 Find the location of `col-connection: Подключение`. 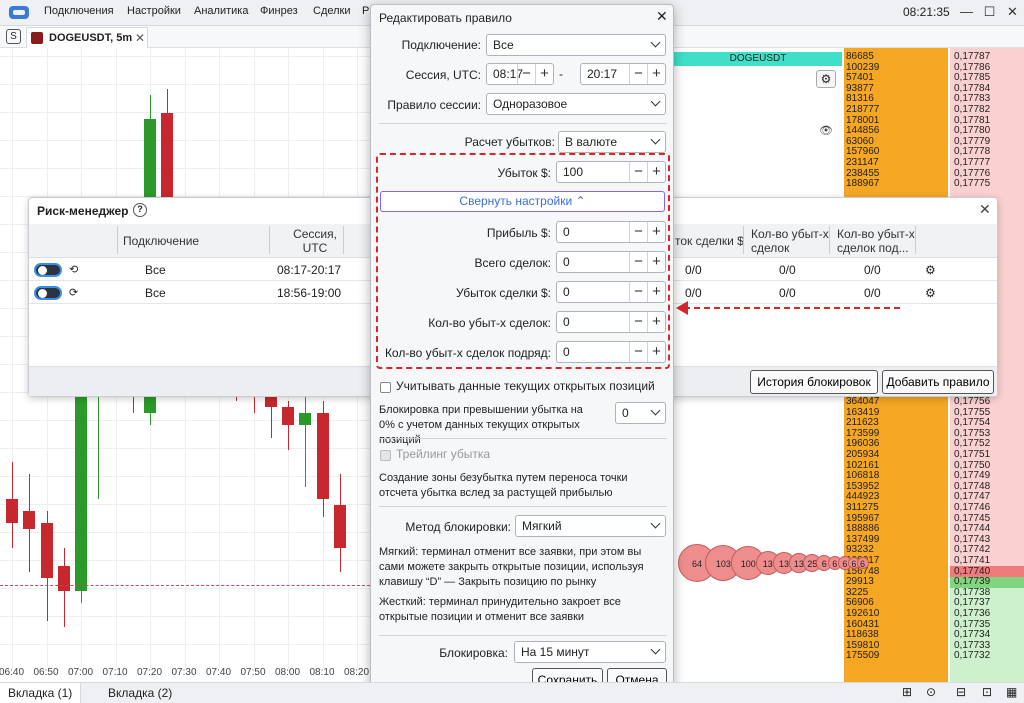

col-connection: Подключение is located at coordinates (161, 241).